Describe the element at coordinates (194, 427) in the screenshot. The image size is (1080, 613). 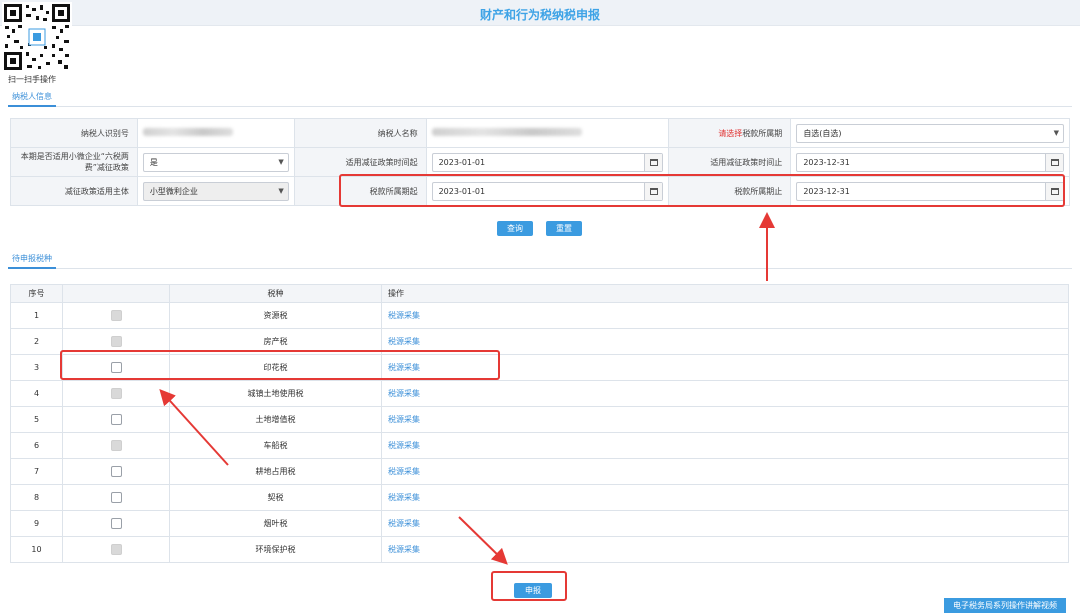
I see `annotation-arrow-checkbox` at that location.